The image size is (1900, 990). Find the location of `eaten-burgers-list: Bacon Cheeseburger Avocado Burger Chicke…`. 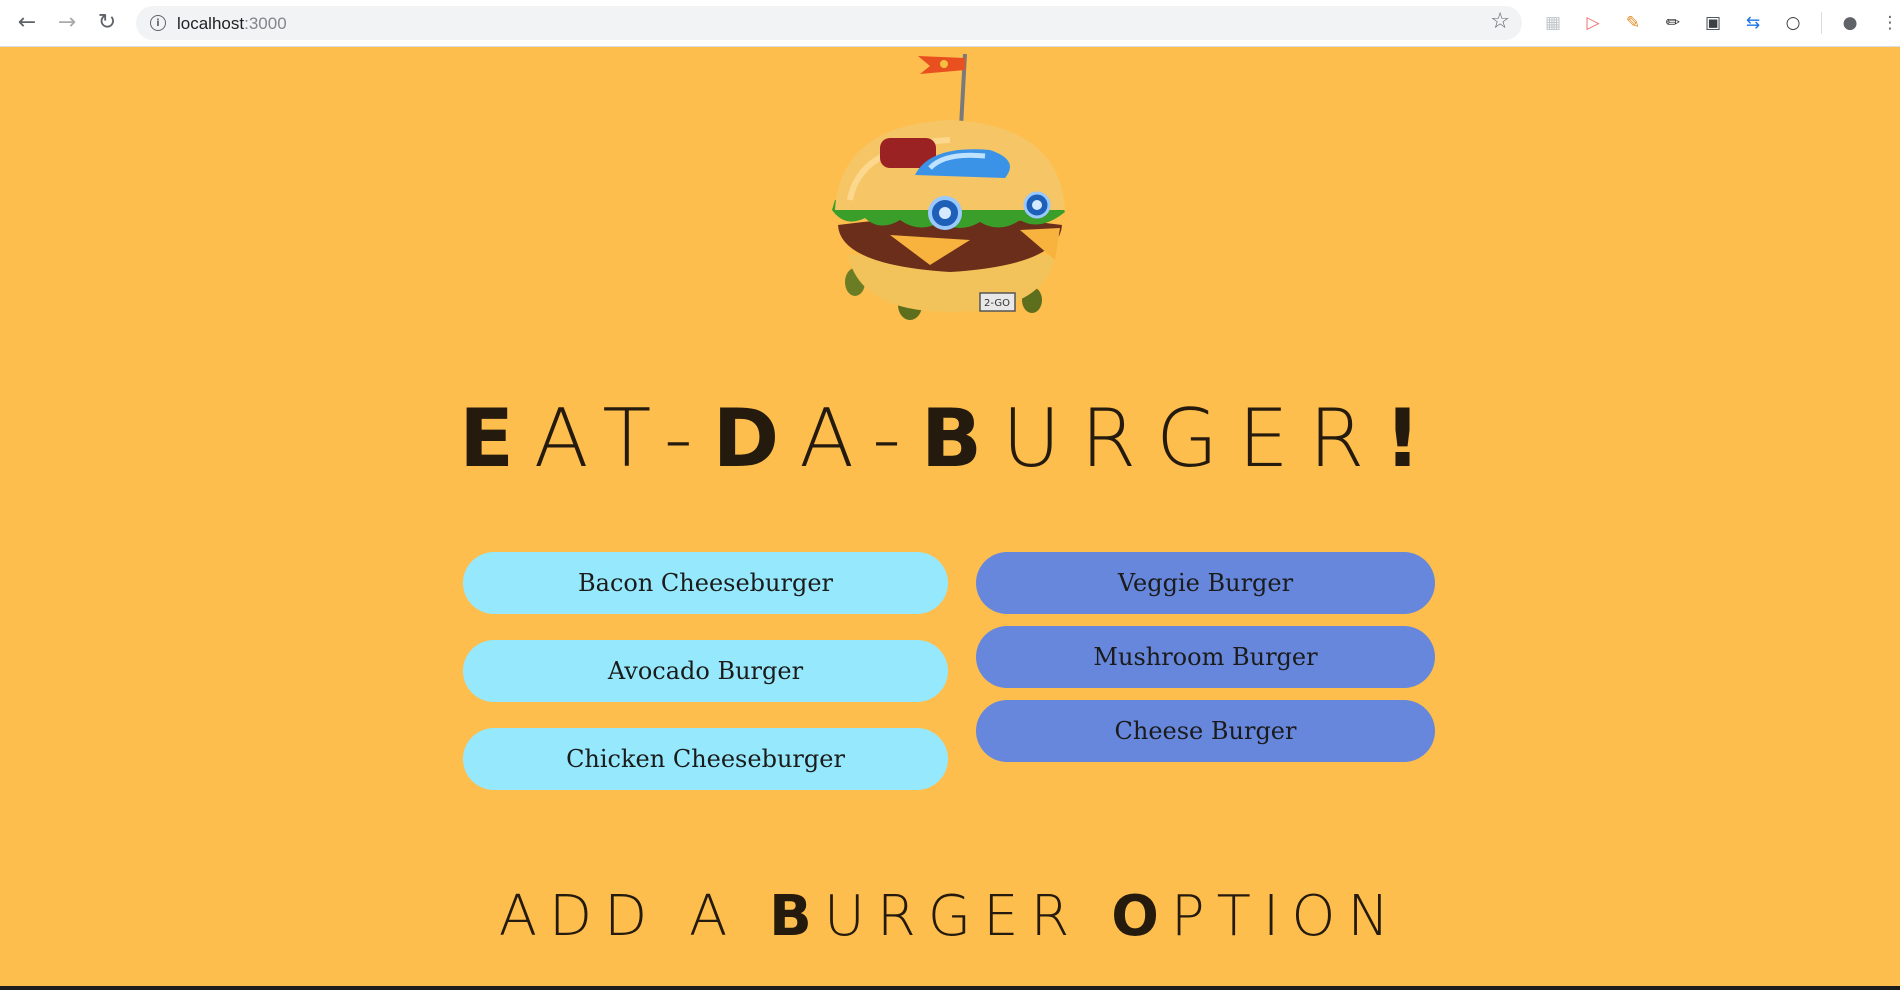

eaten-burgers-list: Bacon Cheeseburger Avocado Burger Chicke… is located at coordinates (705, 671).